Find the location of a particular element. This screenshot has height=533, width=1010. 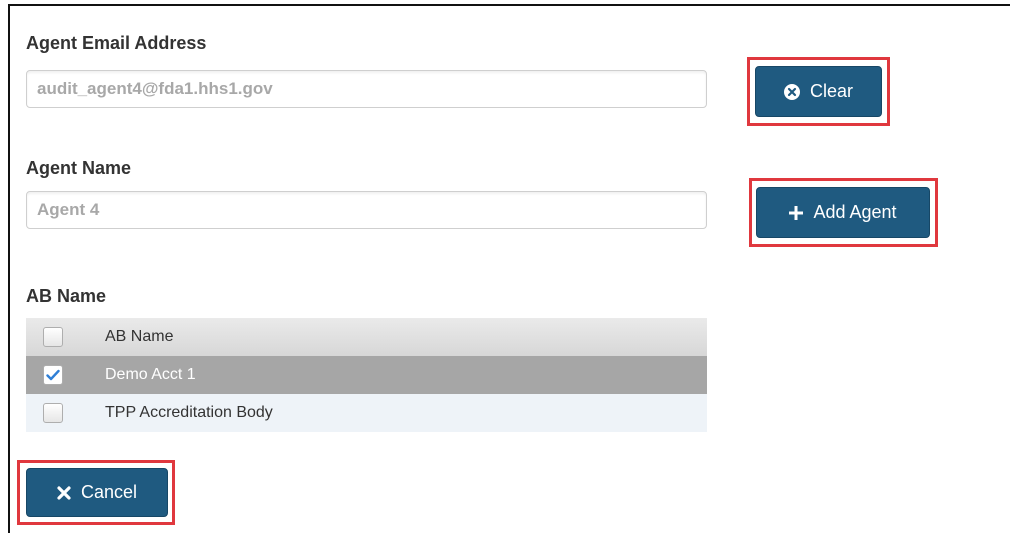

clear-button: Clear is located at coordinates (818, 91).